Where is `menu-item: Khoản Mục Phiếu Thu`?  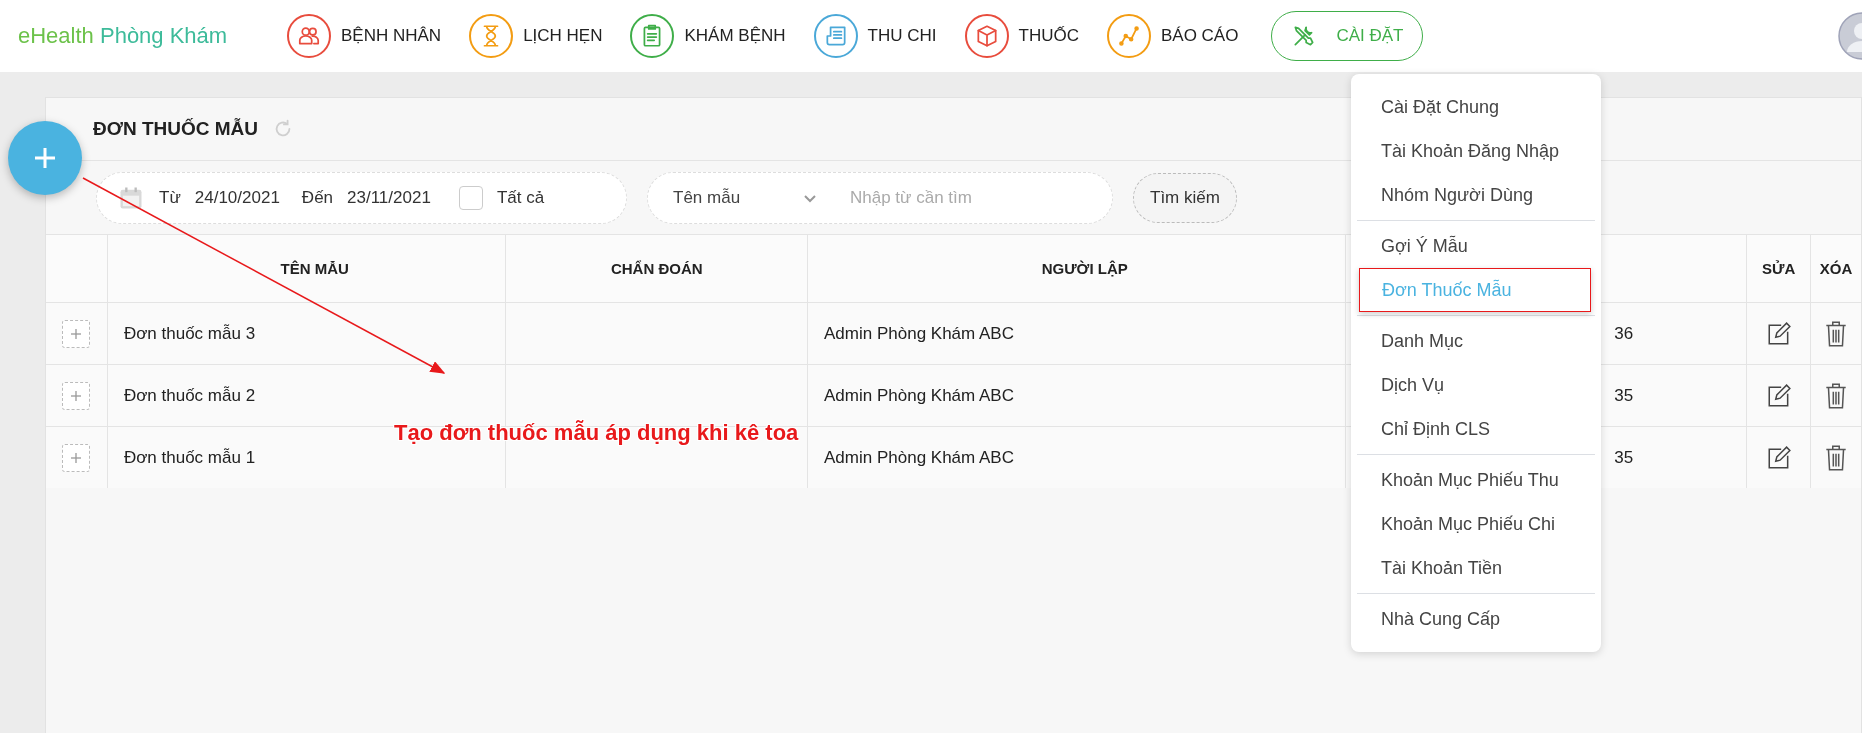
menu-item: Khoản Mục Phiếu Thu is located at coordinates (1476, 480).